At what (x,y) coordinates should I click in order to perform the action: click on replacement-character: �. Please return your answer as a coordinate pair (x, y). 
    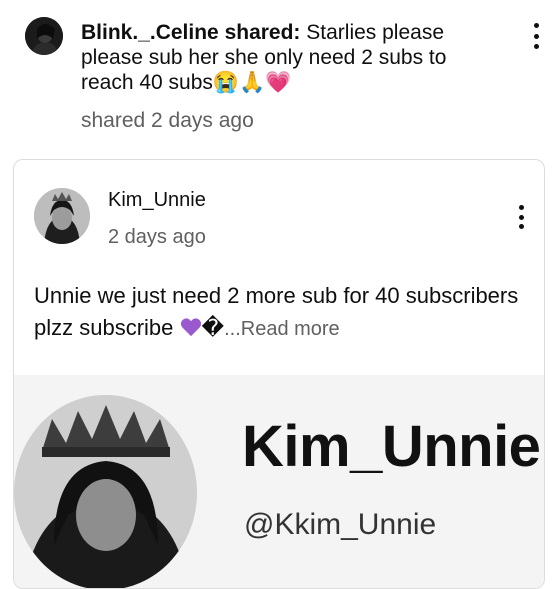
    Looking at the image, I should click on (213, 327).